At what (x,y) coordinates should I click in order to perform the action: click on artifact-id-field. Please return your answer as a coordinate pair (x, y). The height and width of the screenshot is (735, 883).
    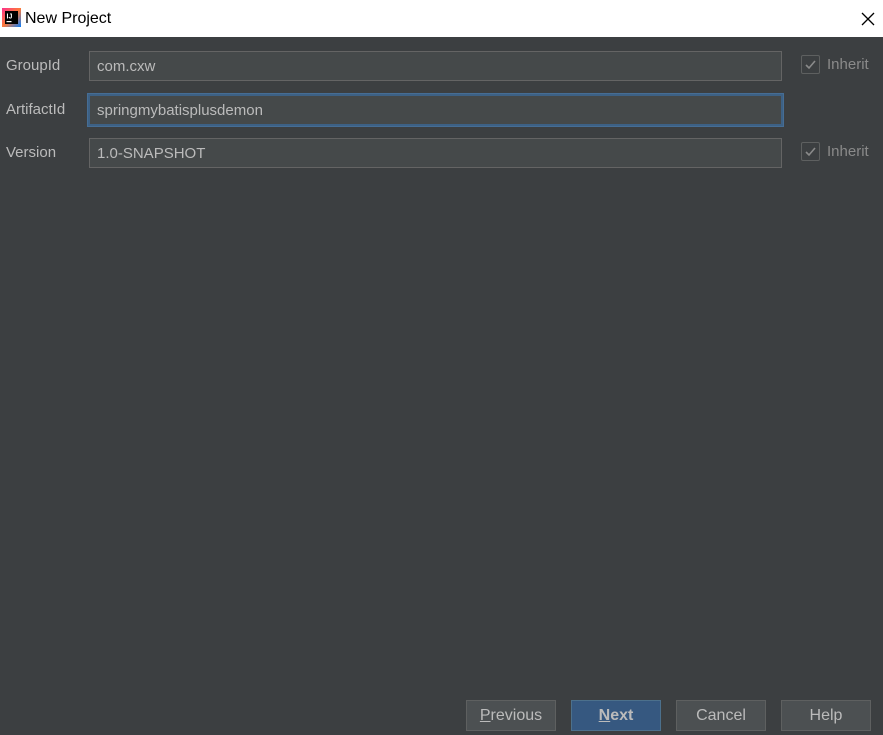
    Looking at the image, I should click on (435, 110).